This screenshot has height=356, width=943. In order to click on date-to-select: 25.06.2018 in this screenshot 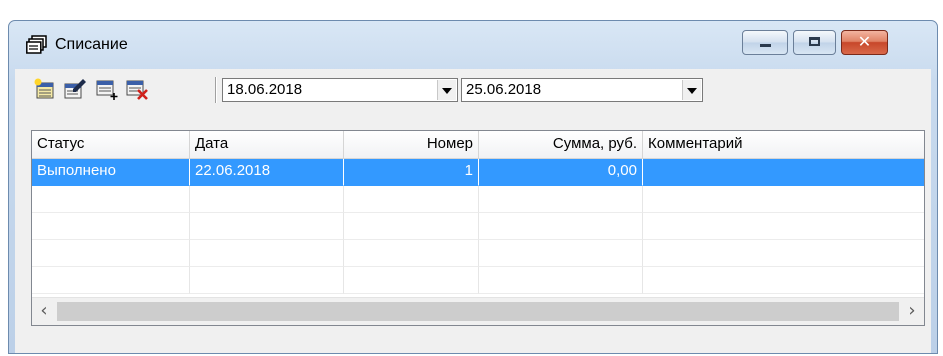, I will do `click(582, 90)`.